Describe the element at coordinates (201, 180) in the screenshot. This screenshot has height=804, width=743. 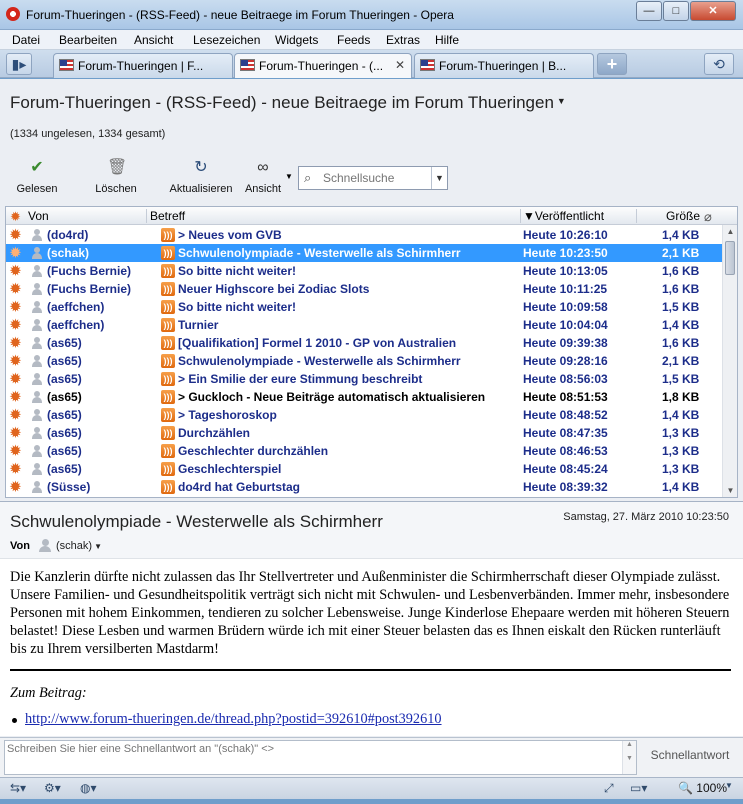
I see `refresh-button: ↻ Aktualisieren` at that location.